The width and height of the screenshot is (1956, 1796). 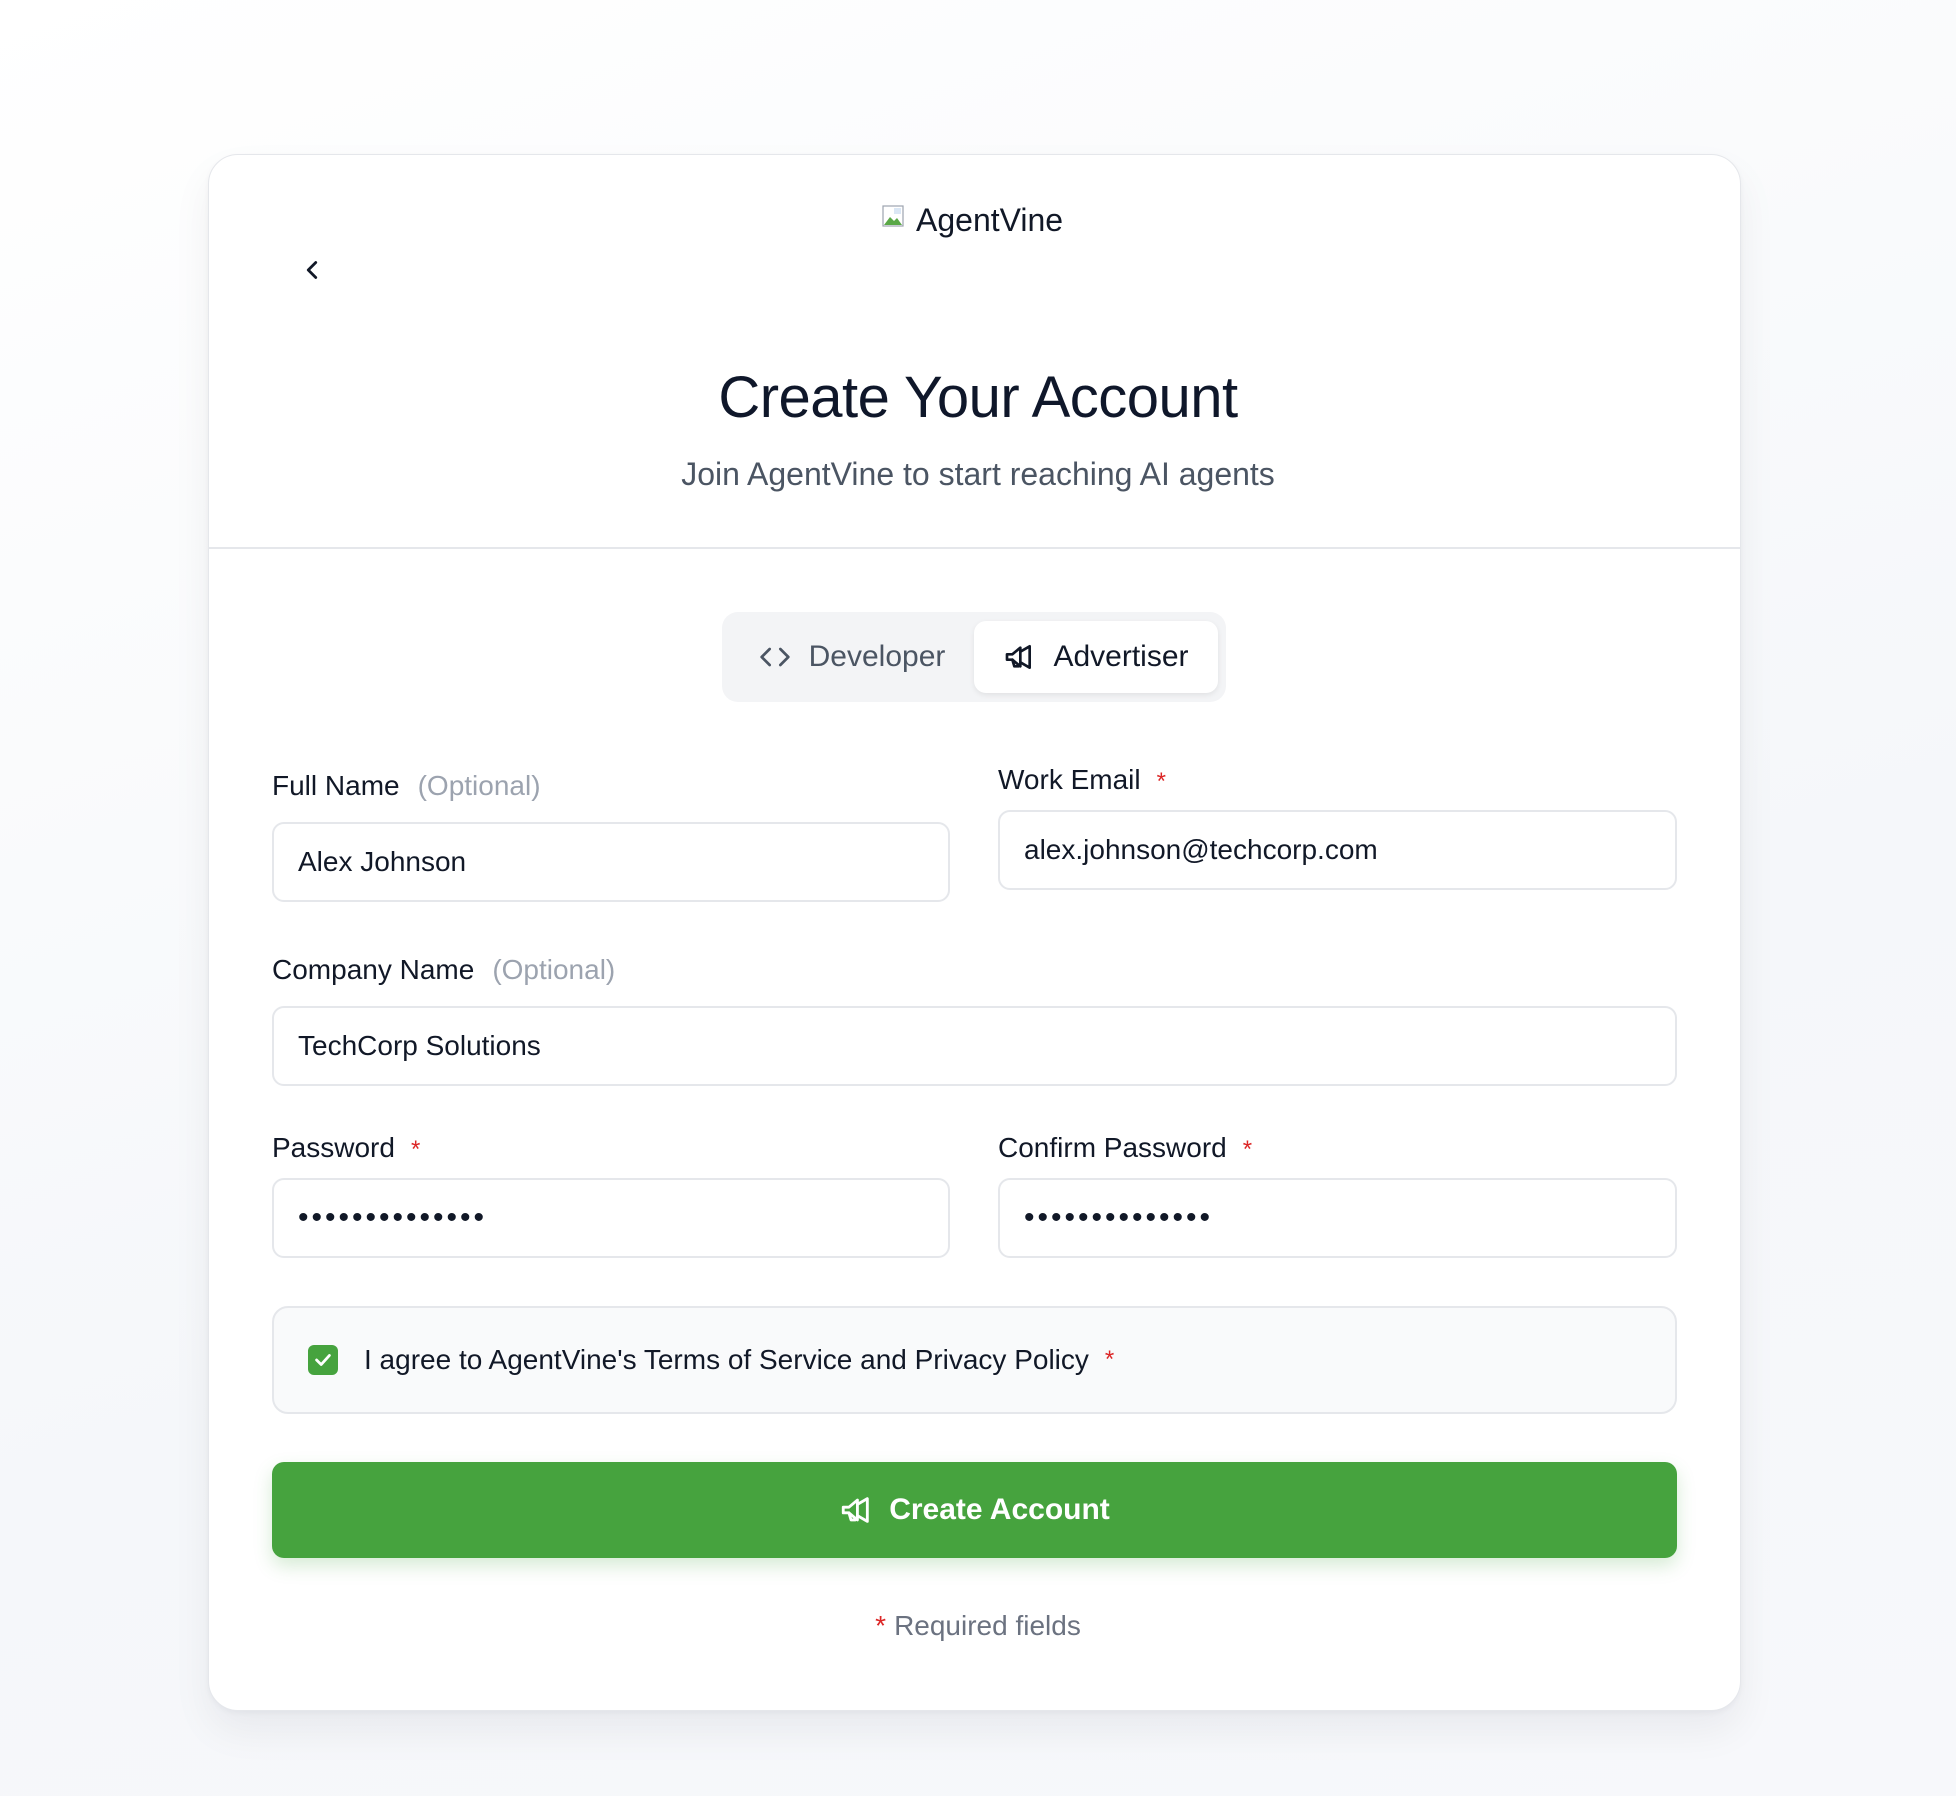 I want to click on company-name-input, so click(x=974, y=1046).